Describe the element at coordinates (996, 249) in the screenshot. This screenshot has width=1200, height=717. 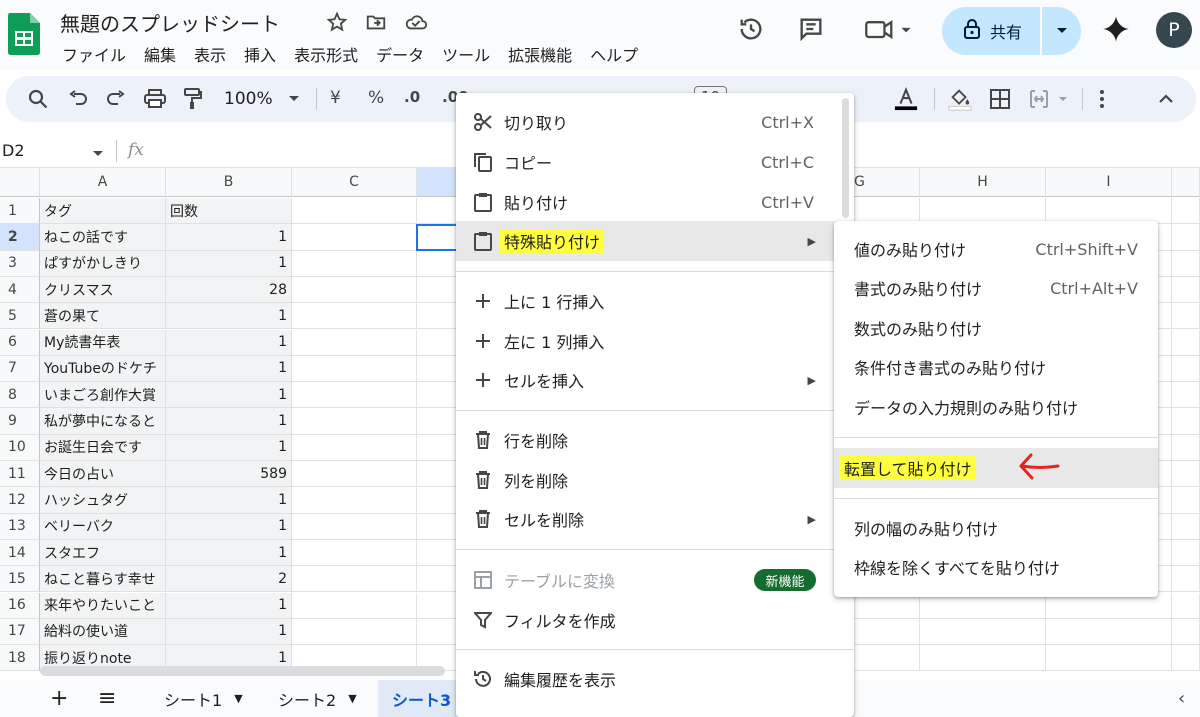
I see `submenu-item-values-only: 値のみ貼り付け Ctrl+Shift+V` at that location.